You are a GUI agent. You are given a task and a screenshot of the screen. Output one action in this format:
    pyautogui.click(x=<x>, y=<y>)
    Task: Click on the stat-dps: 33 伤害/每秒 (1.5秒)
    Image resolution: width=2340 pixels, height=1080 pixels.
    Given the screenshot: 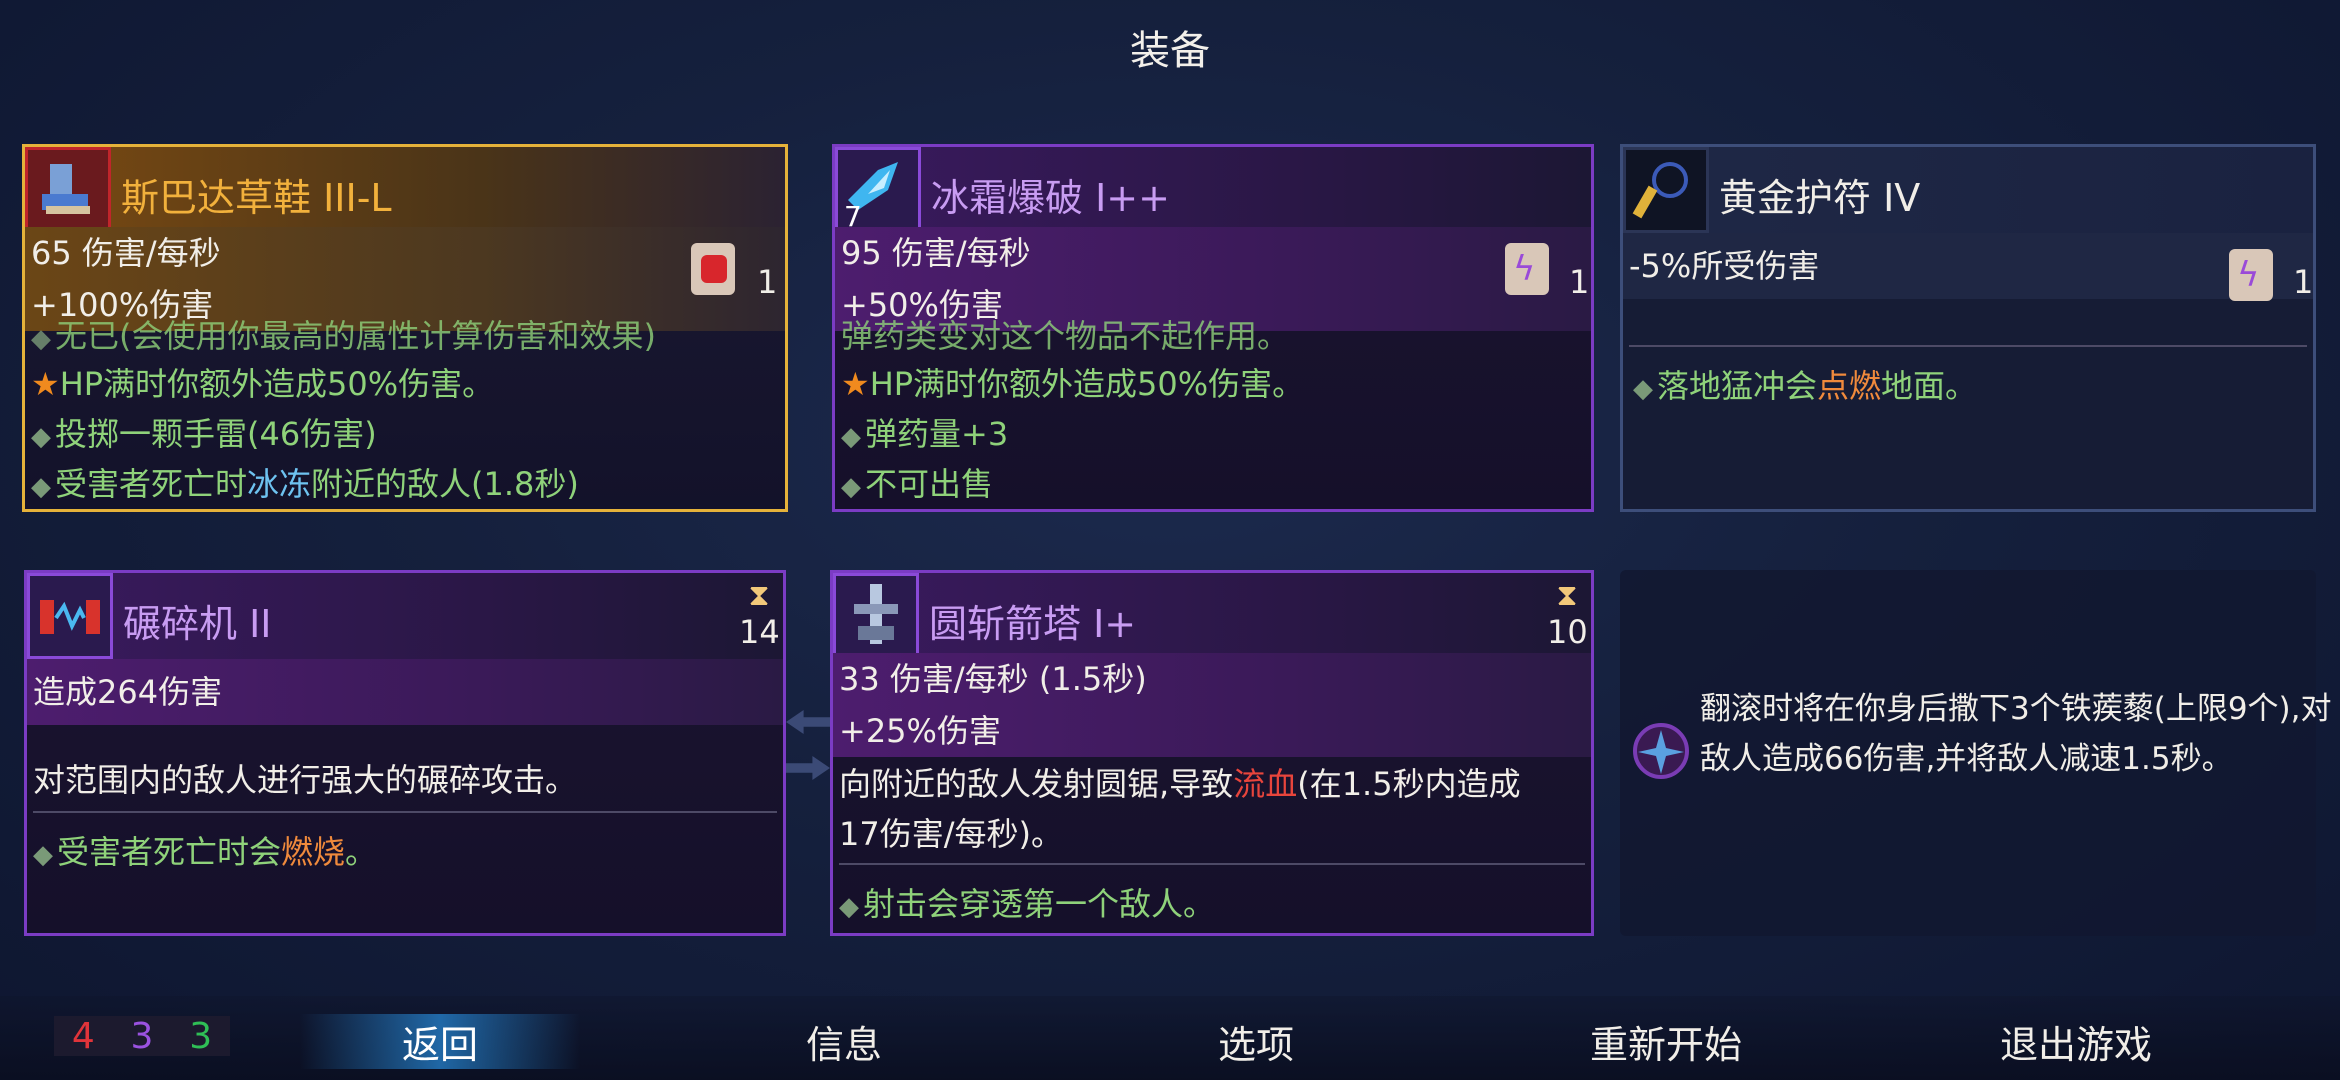 What is the action you would take?
    pyautogui.click(x=1212, y=679)
    